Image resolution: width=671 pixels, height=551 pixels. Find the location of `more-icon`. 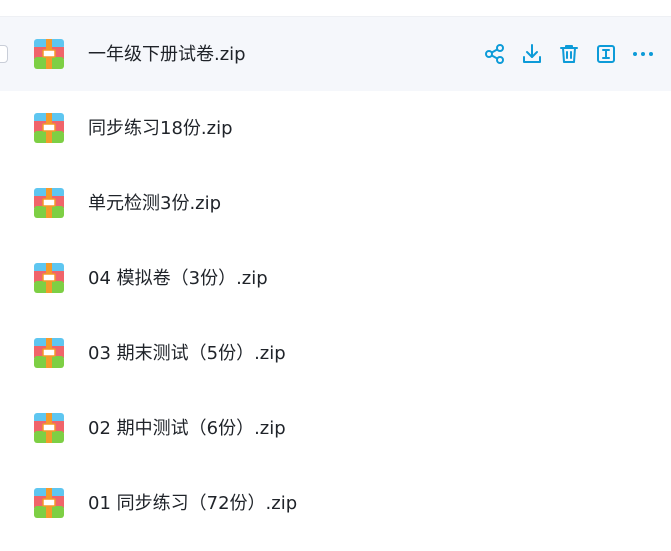

more-icon is located at coordinates (643, 54).